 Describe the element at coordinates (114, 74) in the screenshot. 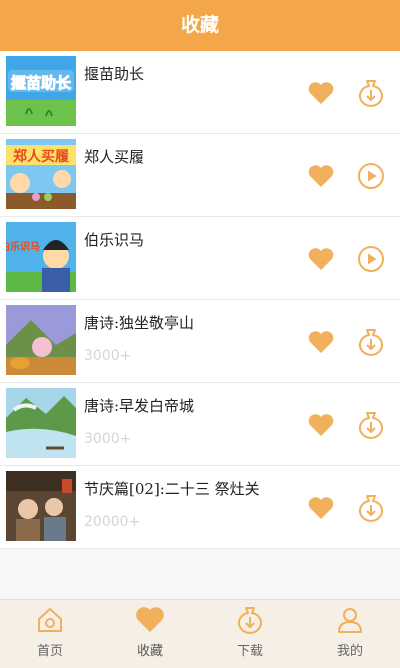

I see `item-title: 揠苗助长` at that location.